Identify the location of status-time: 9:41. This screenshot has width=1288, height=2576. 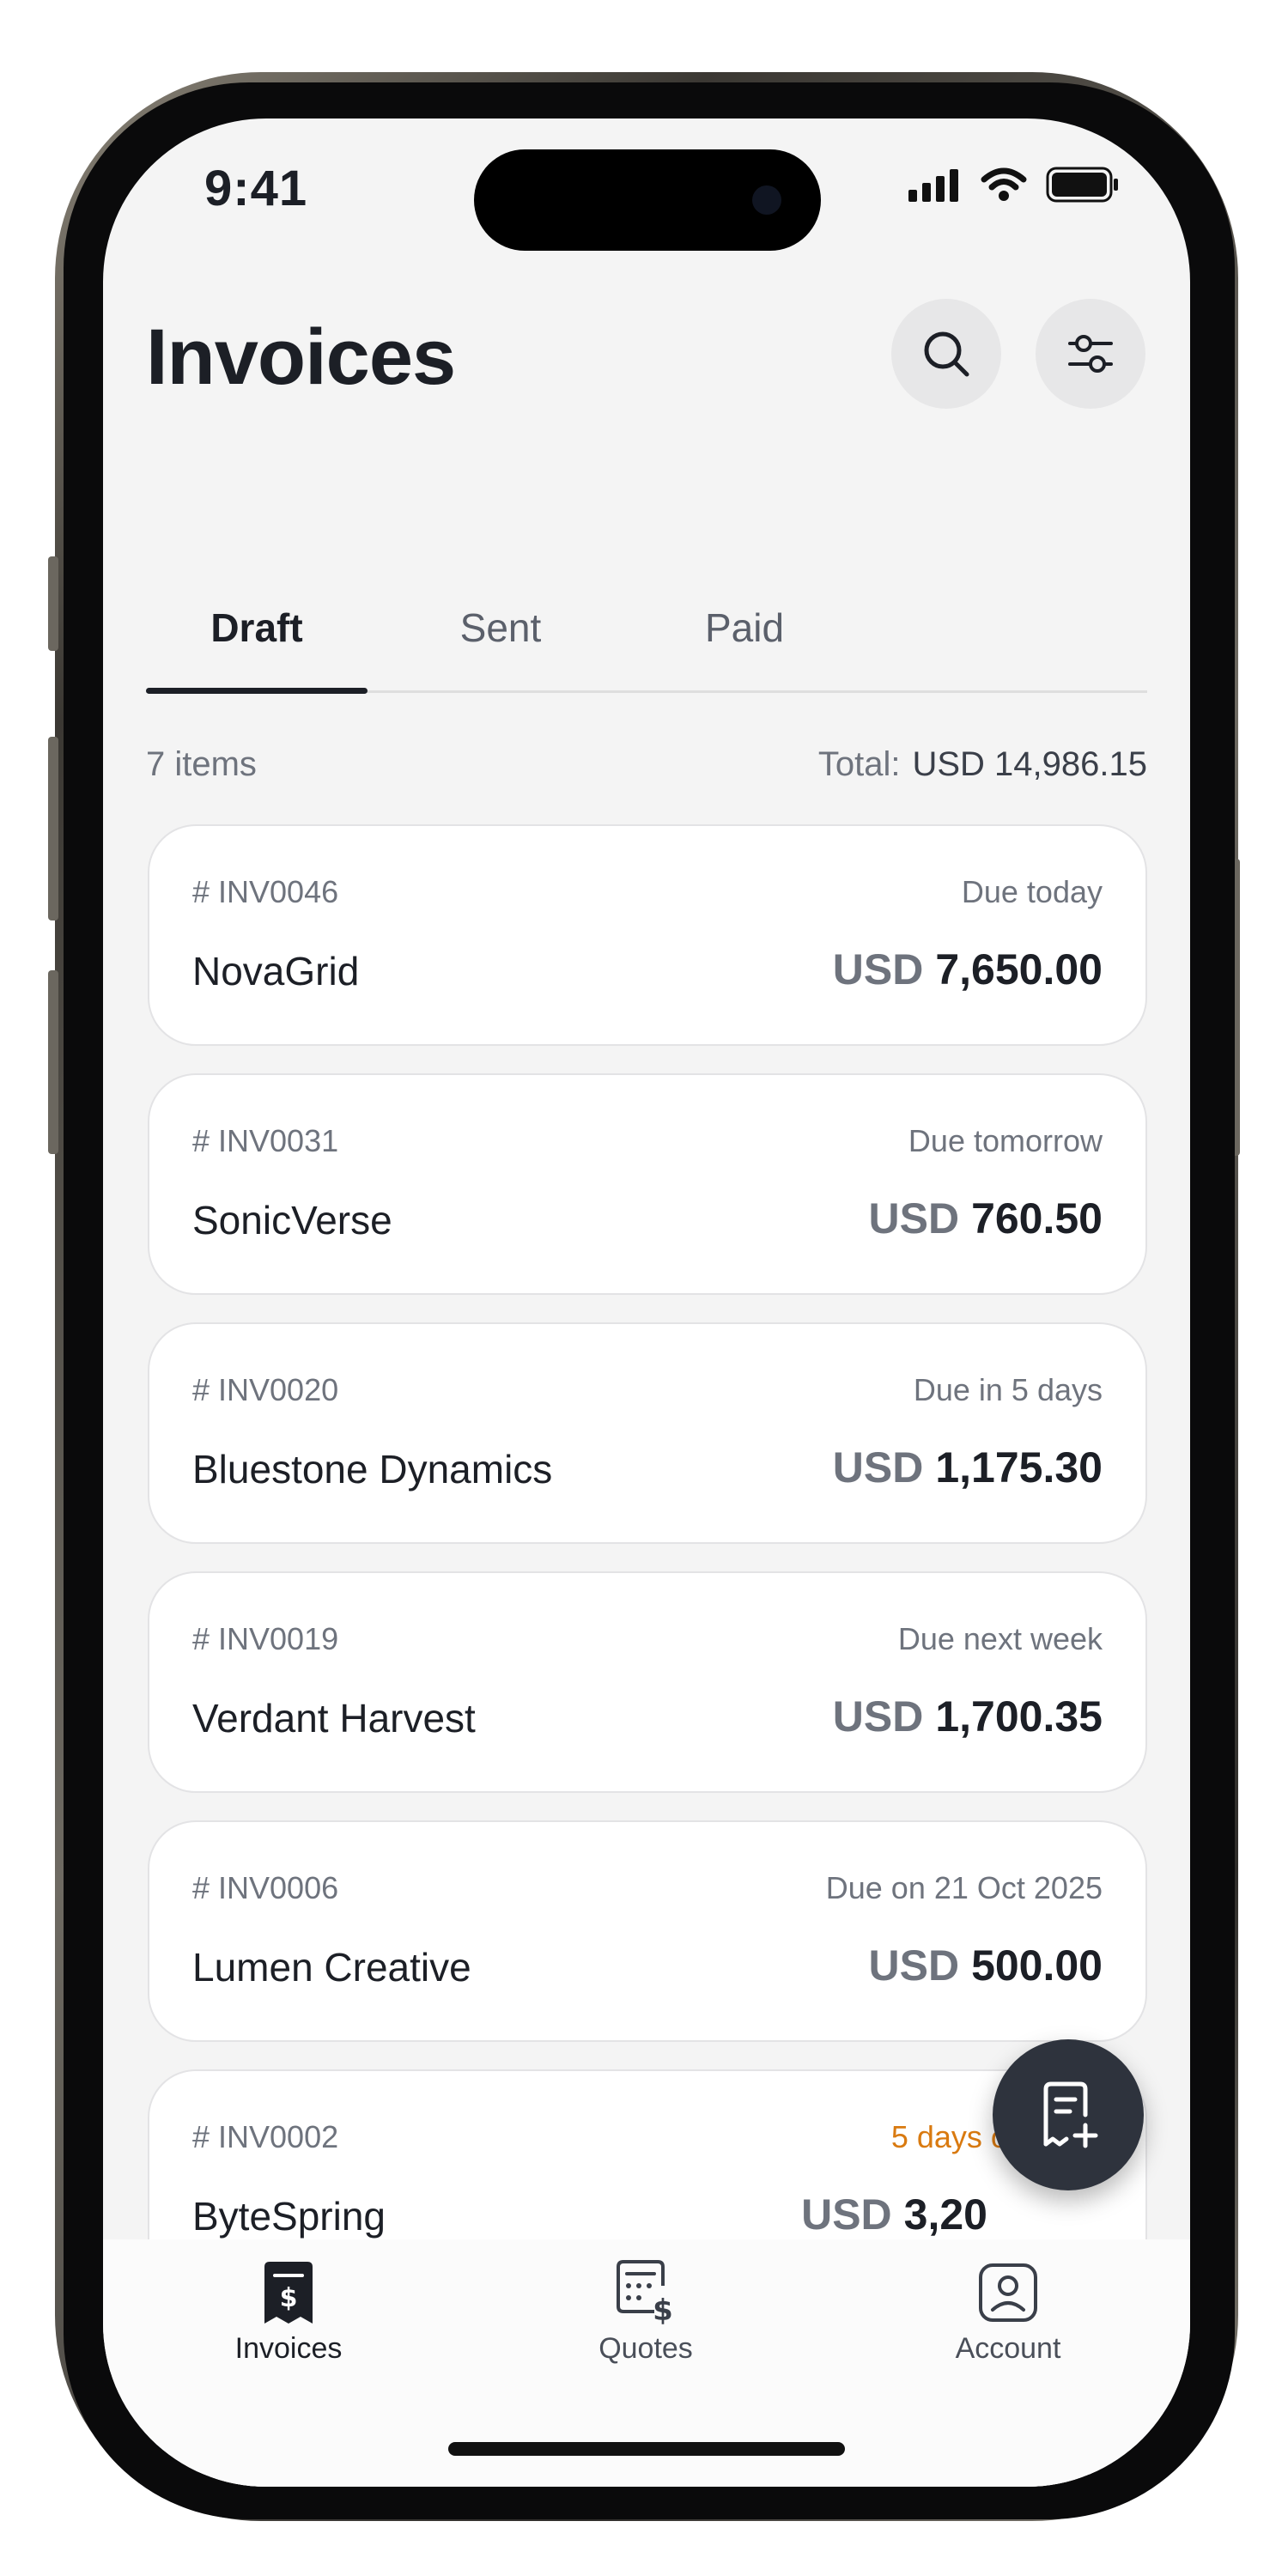
(256, 188).